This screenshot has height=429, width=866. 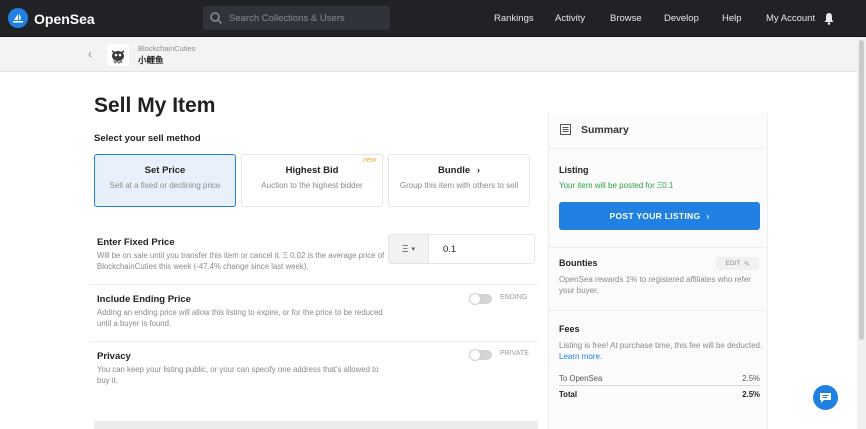 I want to click on nav-link-help: Help, so click(x=732, y=18).